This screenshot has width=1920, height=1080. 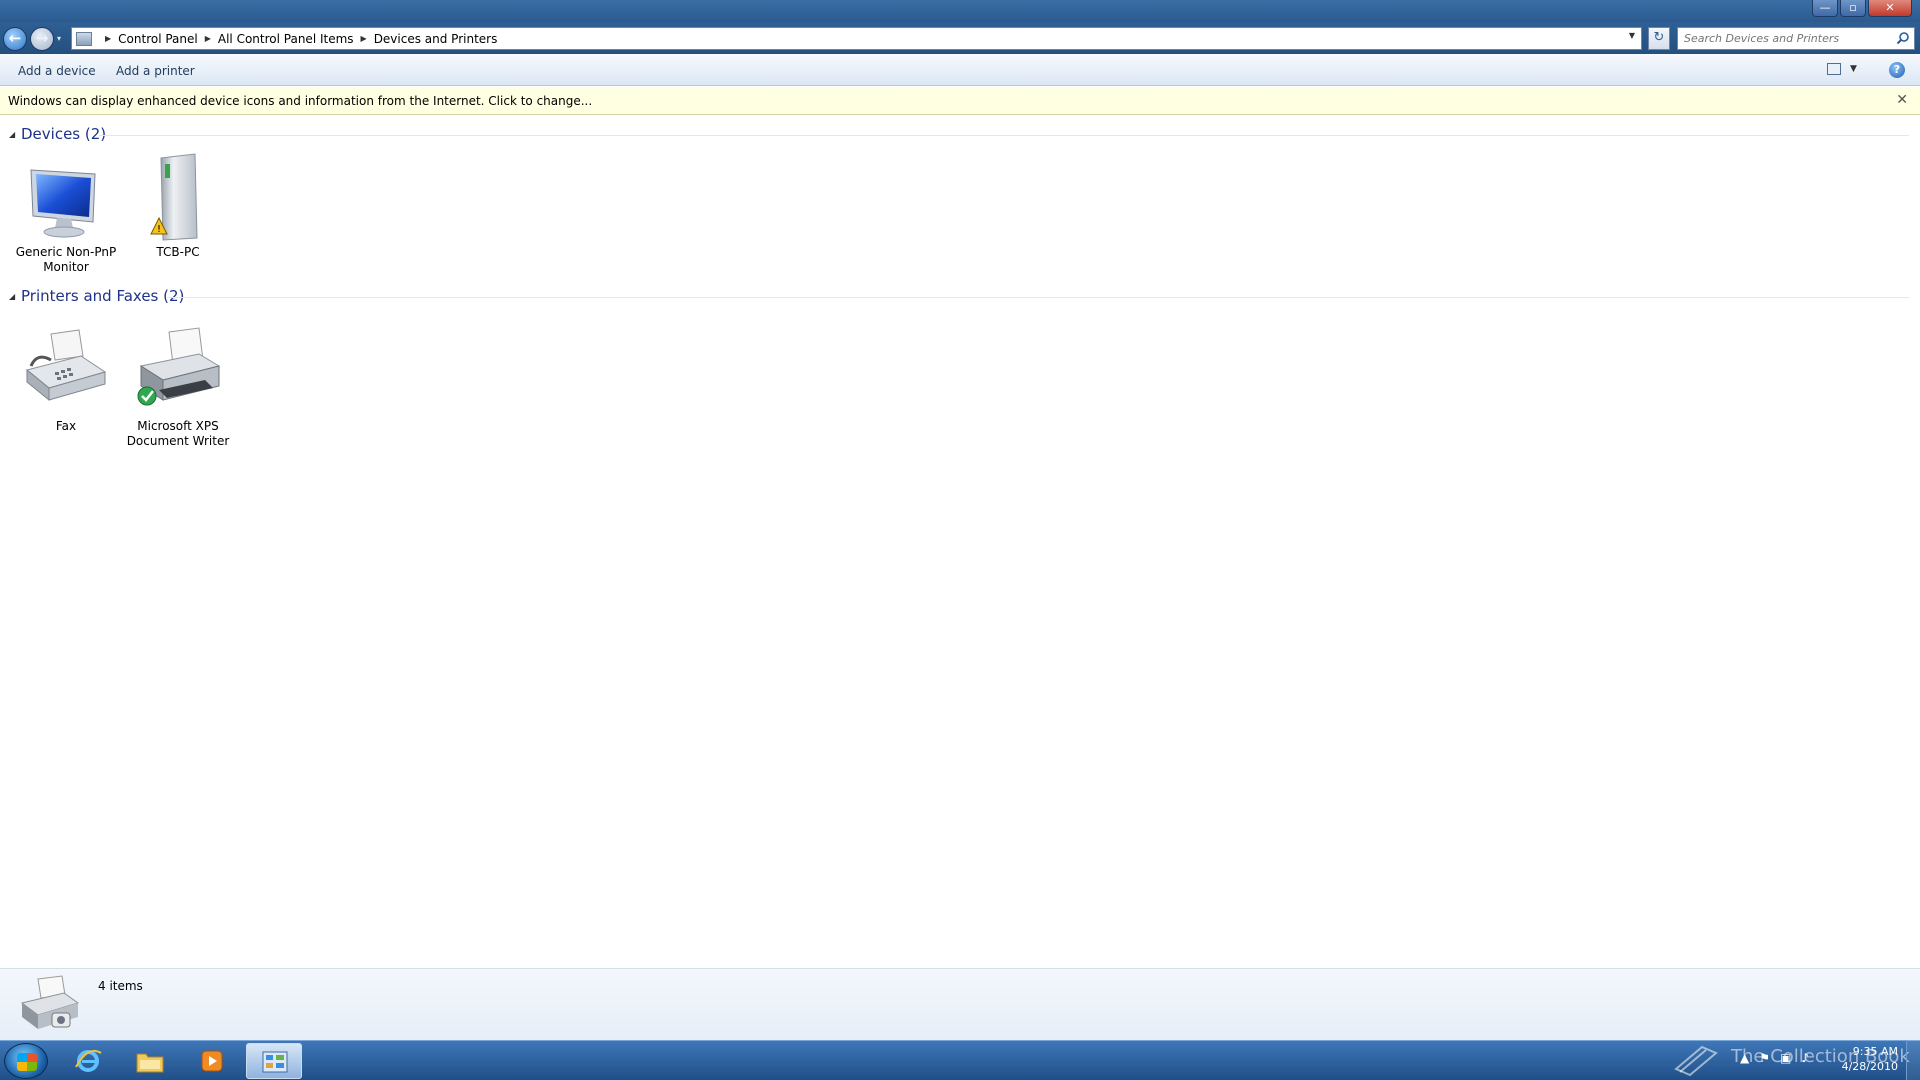 What do you see at coordinates (59, 38) in the screenshot?
I see `recent-pages-dropdown: ▾` at bounding box center [59, 38].